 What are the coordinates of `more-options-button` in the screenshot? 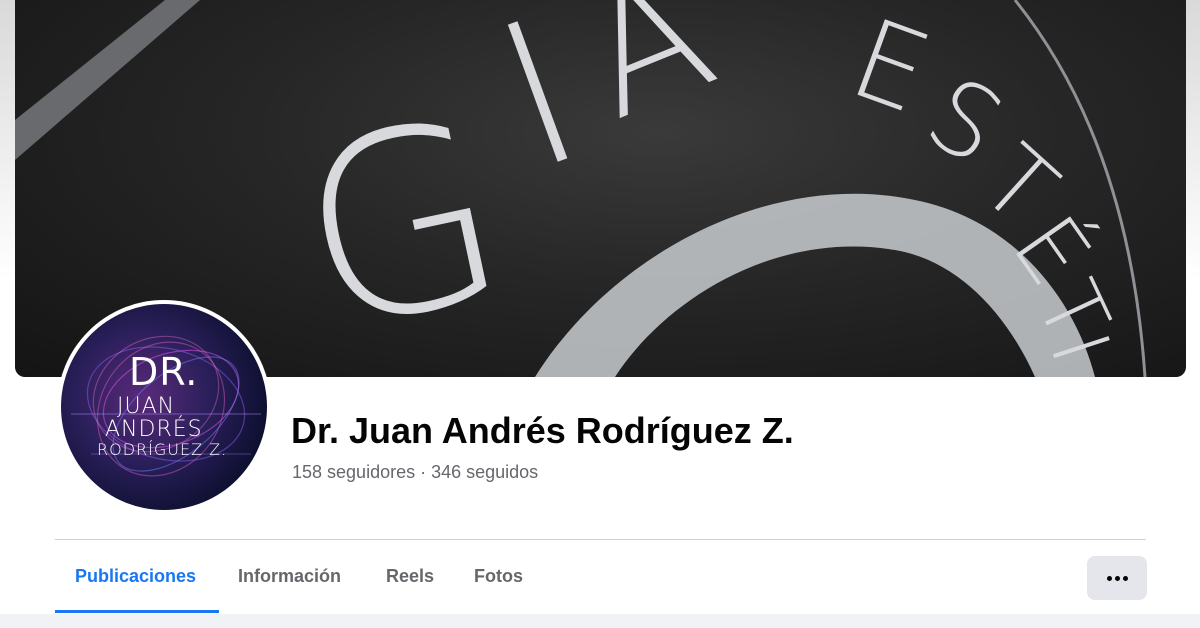 It's located at (1117, 578).